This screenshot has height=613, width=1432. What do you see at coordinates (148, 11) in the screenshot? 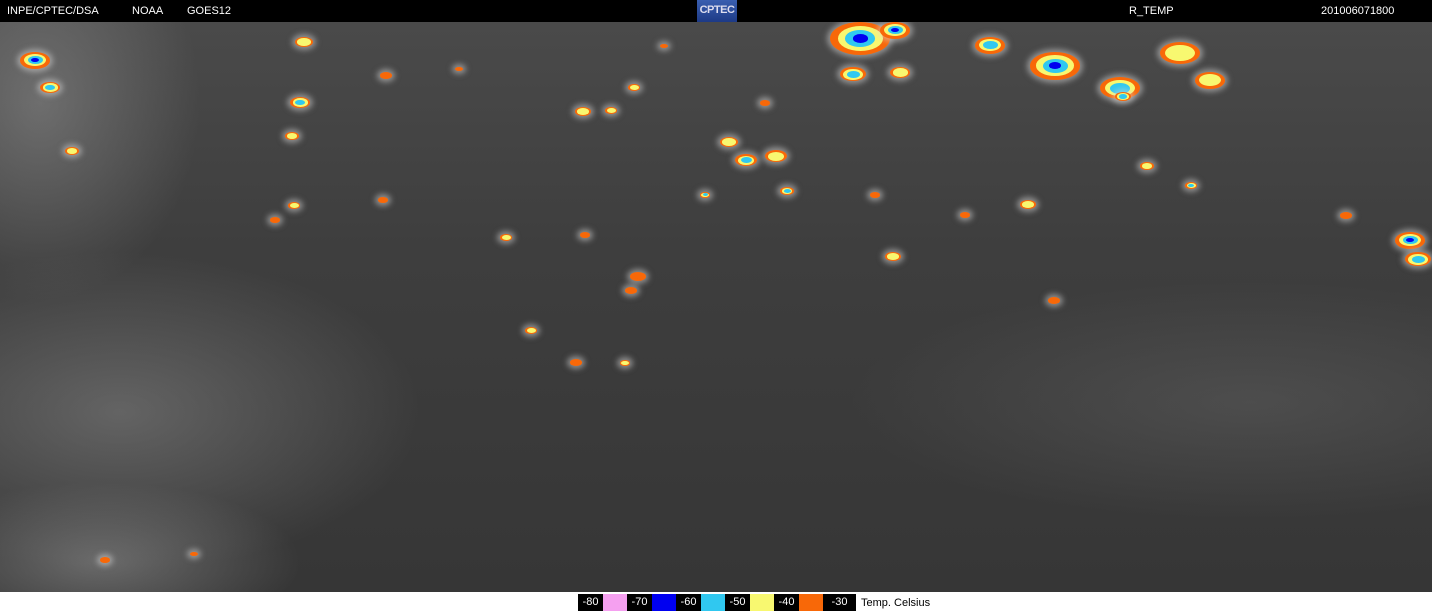
I see `source-label: NOAA` at bounding box center [148, 11].